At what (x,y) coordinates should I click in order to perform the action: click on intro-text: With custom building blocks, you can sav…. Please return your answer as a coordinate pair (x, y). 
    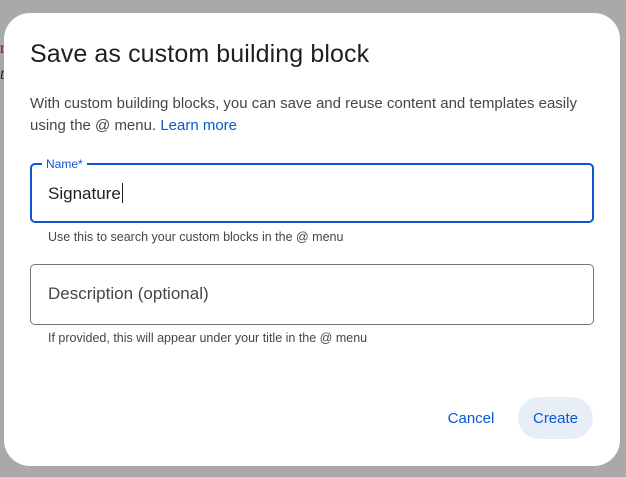
    Looking at the image, I should click on (303, 114).